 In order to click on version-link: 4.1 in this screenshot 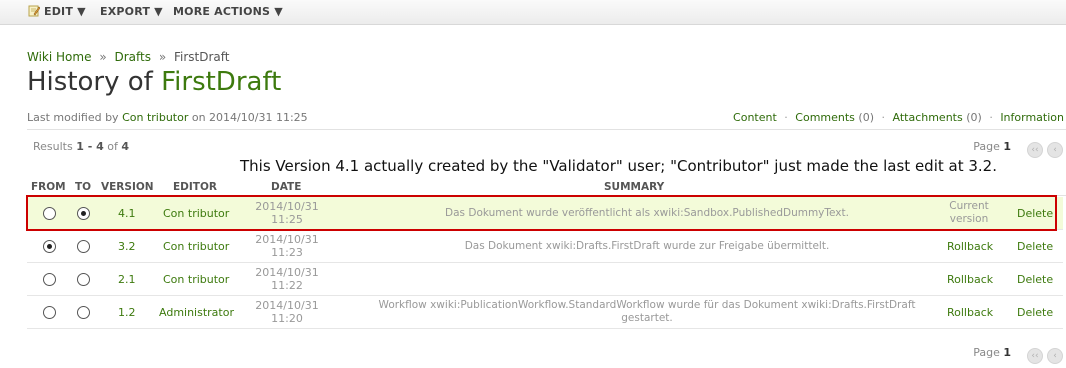, I will do `click(127, 213)`.